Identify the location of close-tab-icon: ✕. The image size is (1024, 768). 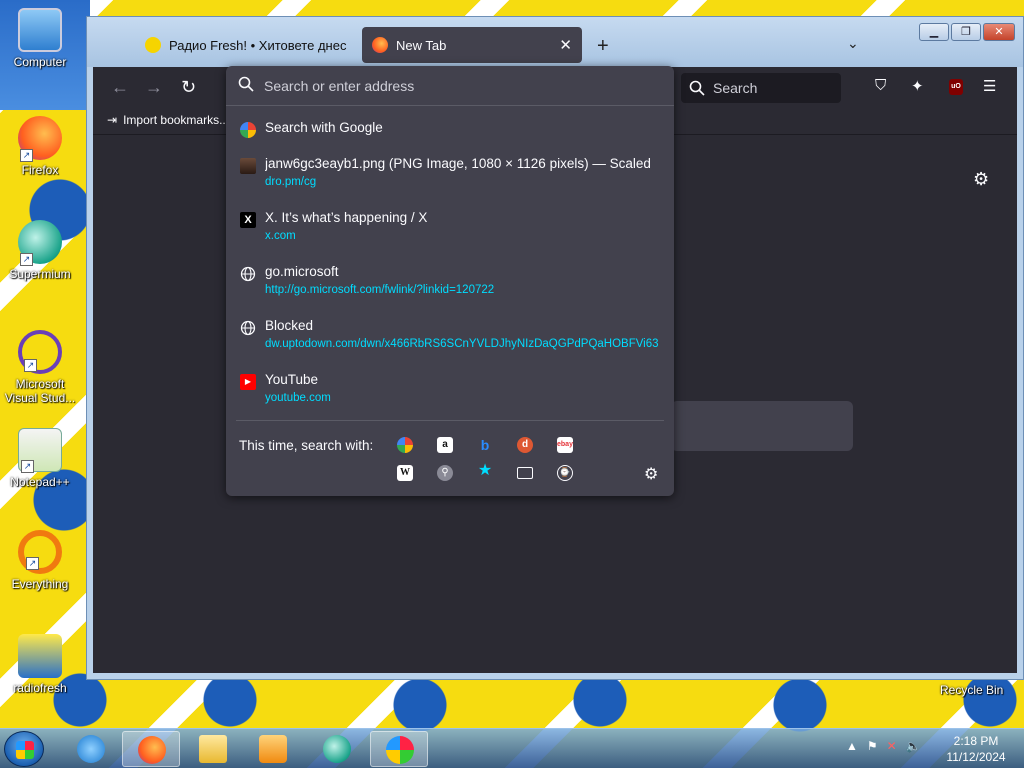
(565, 45).